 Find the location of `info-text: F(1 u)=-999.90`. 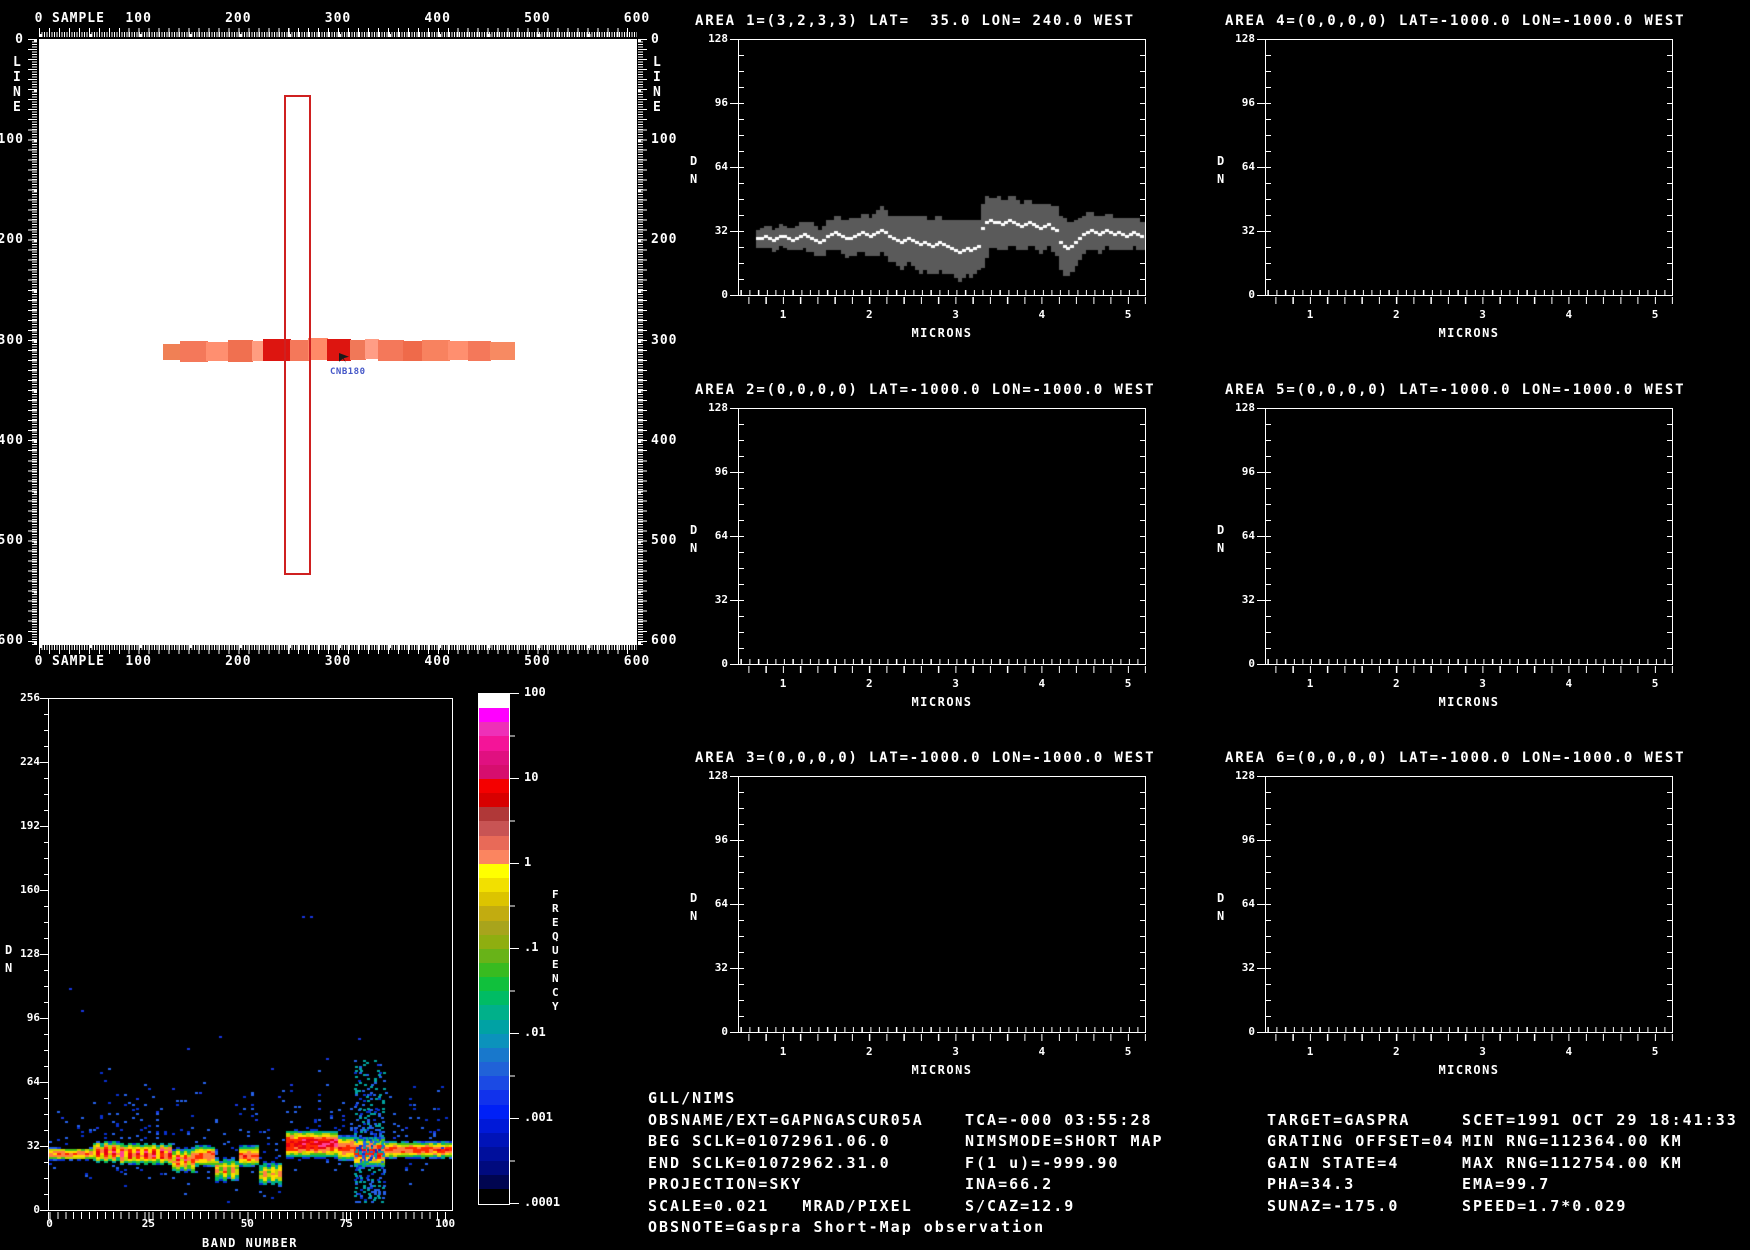

info-text: F(1 u)=-999.90 is located at coordinates (1042, 1162).